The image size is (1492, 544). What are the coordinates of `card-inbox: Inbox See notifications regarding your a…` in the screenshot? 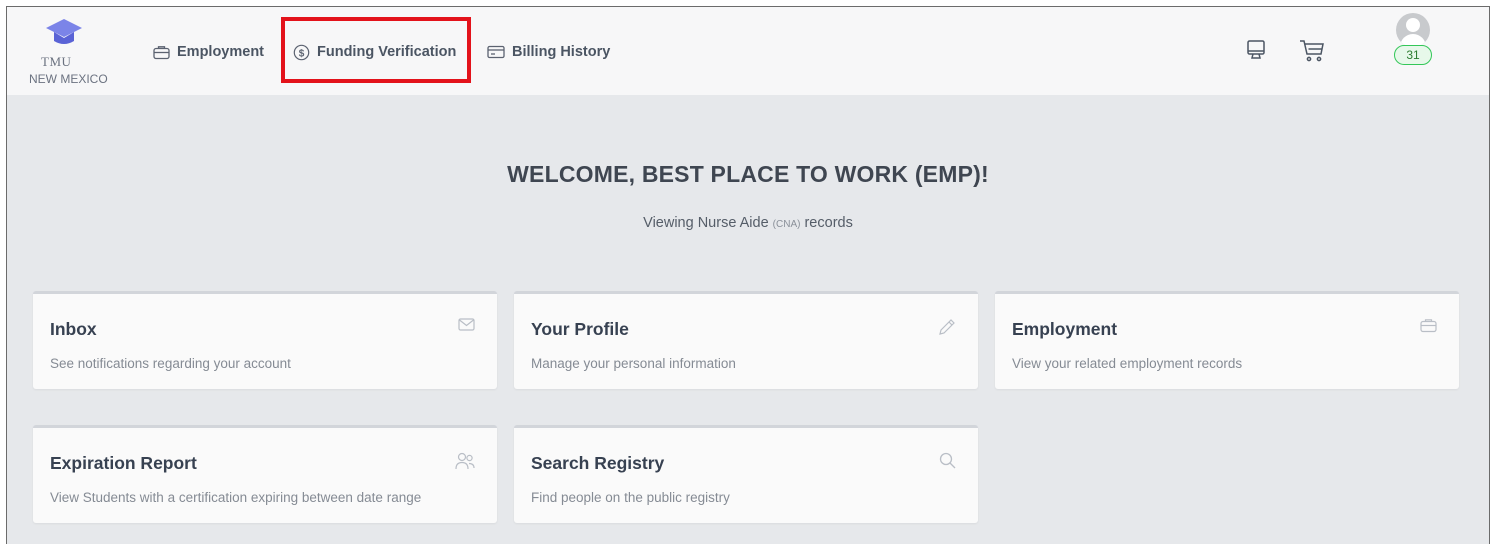 It's located at (265, 340).